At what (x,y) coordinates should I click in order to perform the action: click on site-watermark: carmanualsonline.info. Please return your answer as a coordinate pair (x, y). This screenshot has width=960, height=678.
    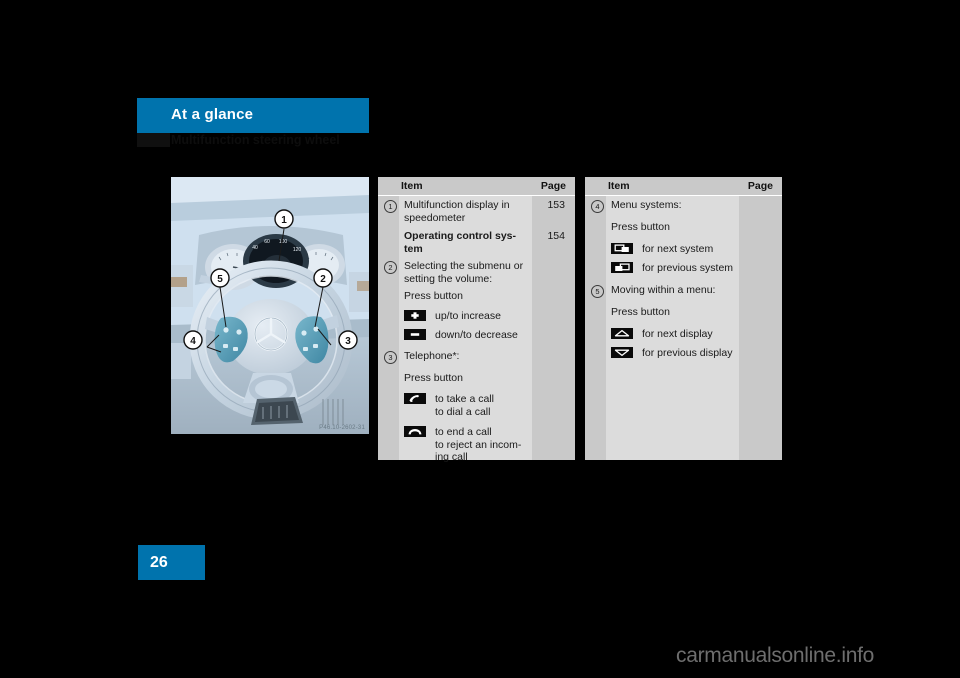
    Looking at the image, I should click on (775, 655).